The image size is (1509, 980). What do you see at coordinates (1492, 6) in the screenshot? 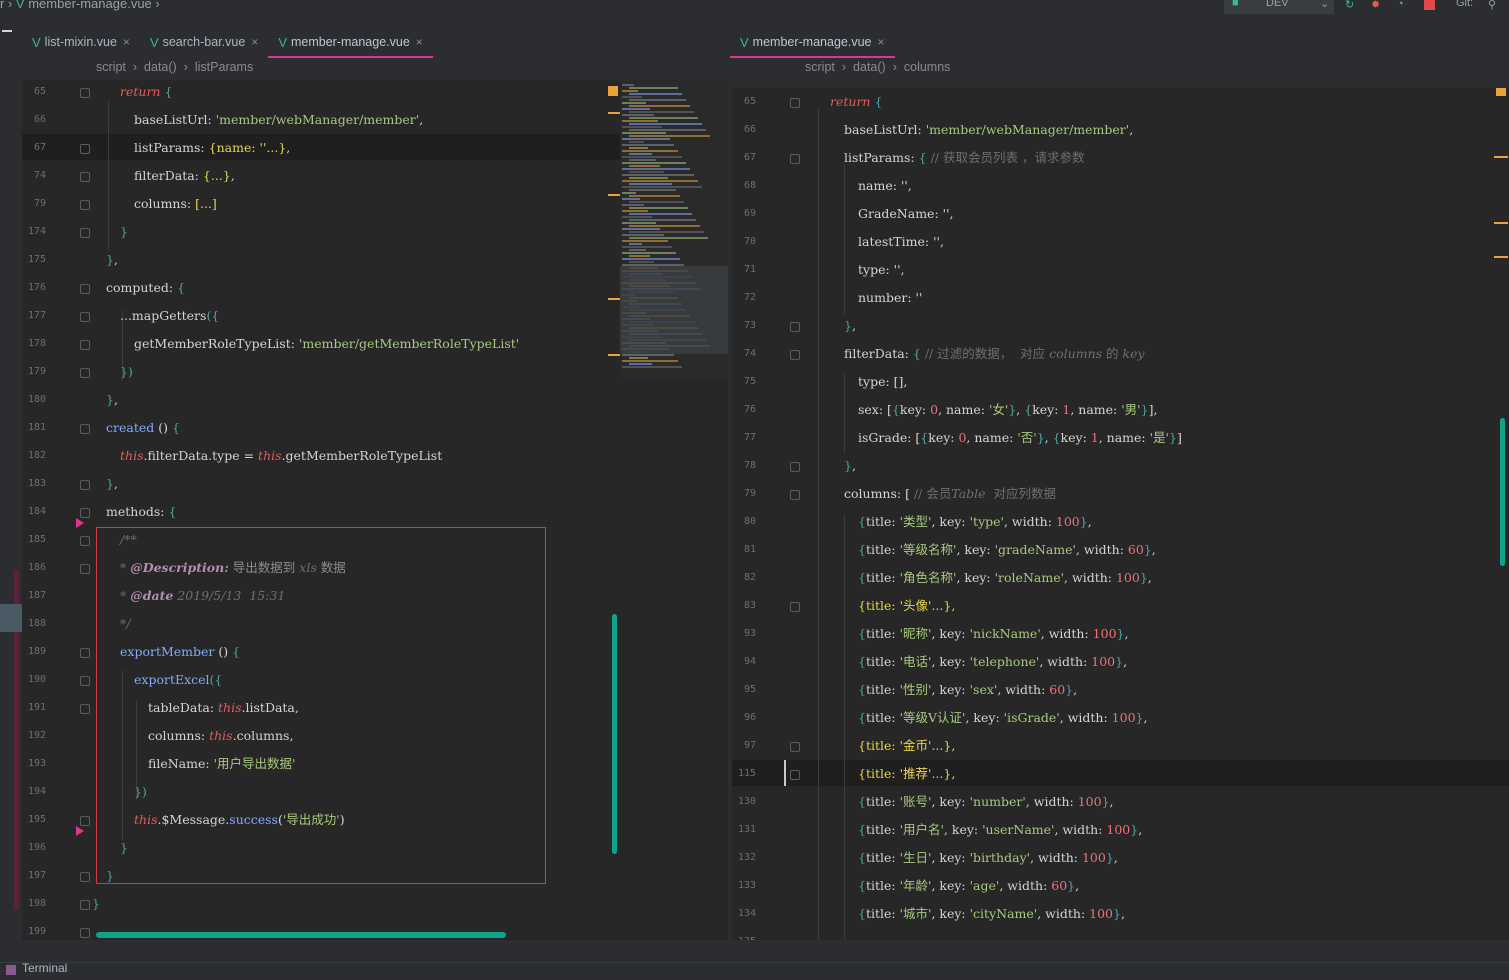
I see `git-fetch-icon: ⚲` at bounding box center [1492, 6].